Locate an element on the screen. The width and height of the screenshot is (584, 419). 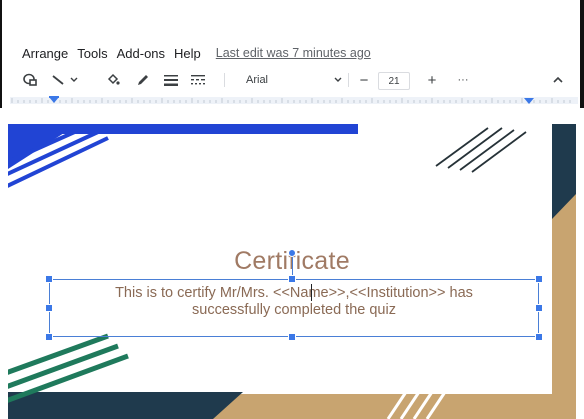
body-line-2: successfully completed the quiz is located at coordinates (294, 310).